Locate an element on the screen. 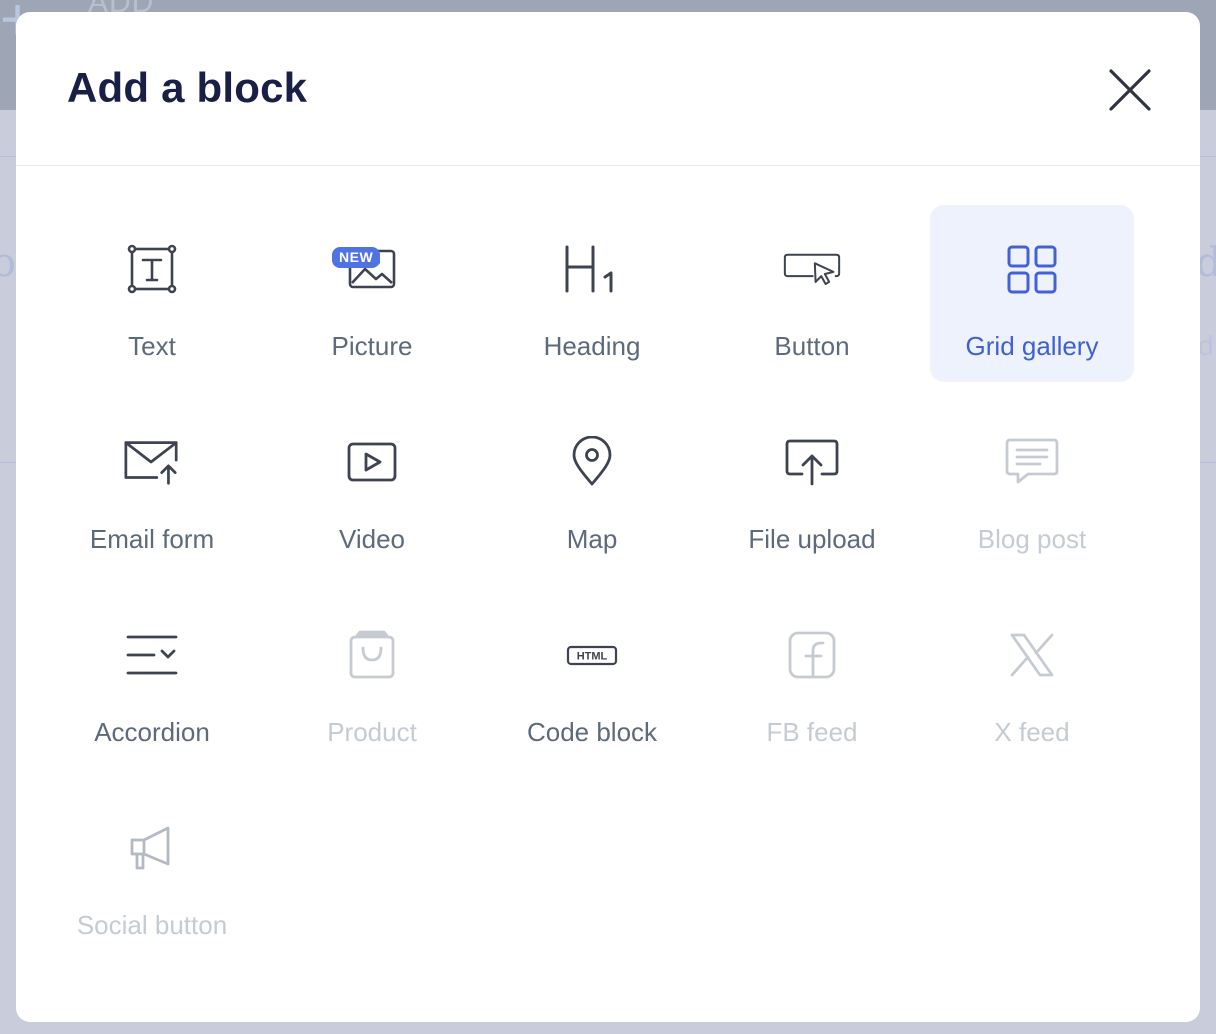 The height and width of the screenshot is (1034, 1216). block-tile-button: Button is located at coordinates (812, 293).